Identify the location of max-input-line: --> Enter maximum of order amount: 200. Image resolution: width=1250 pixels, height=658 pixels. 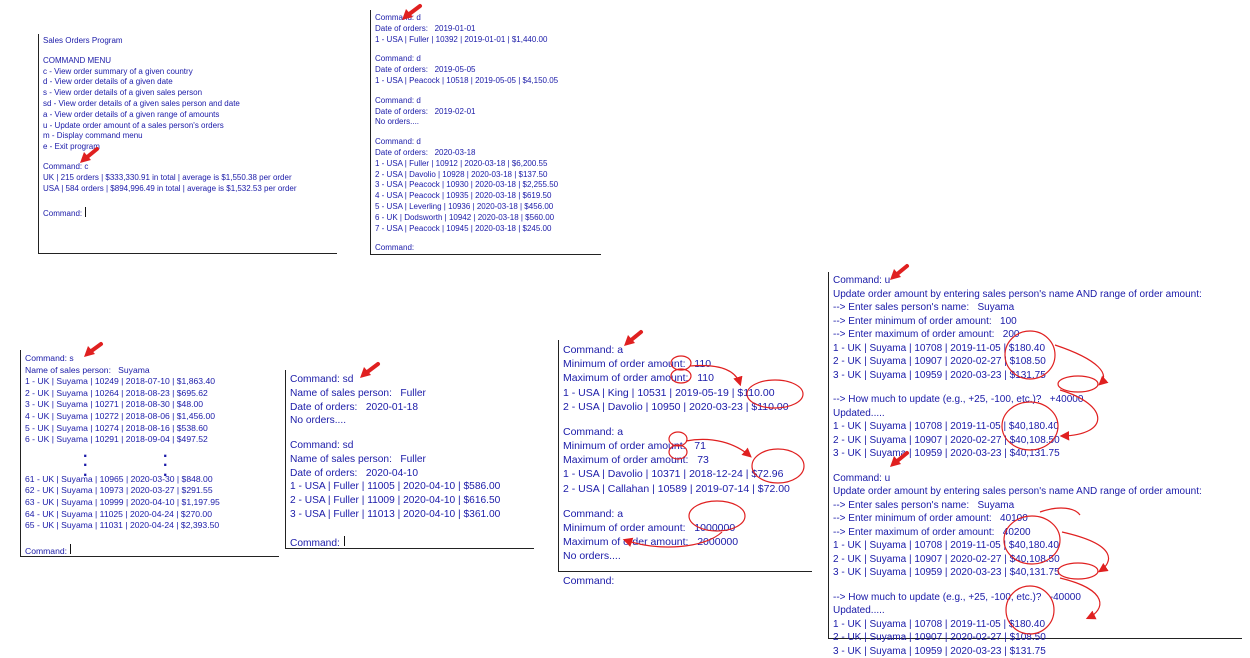
(1035, 335).